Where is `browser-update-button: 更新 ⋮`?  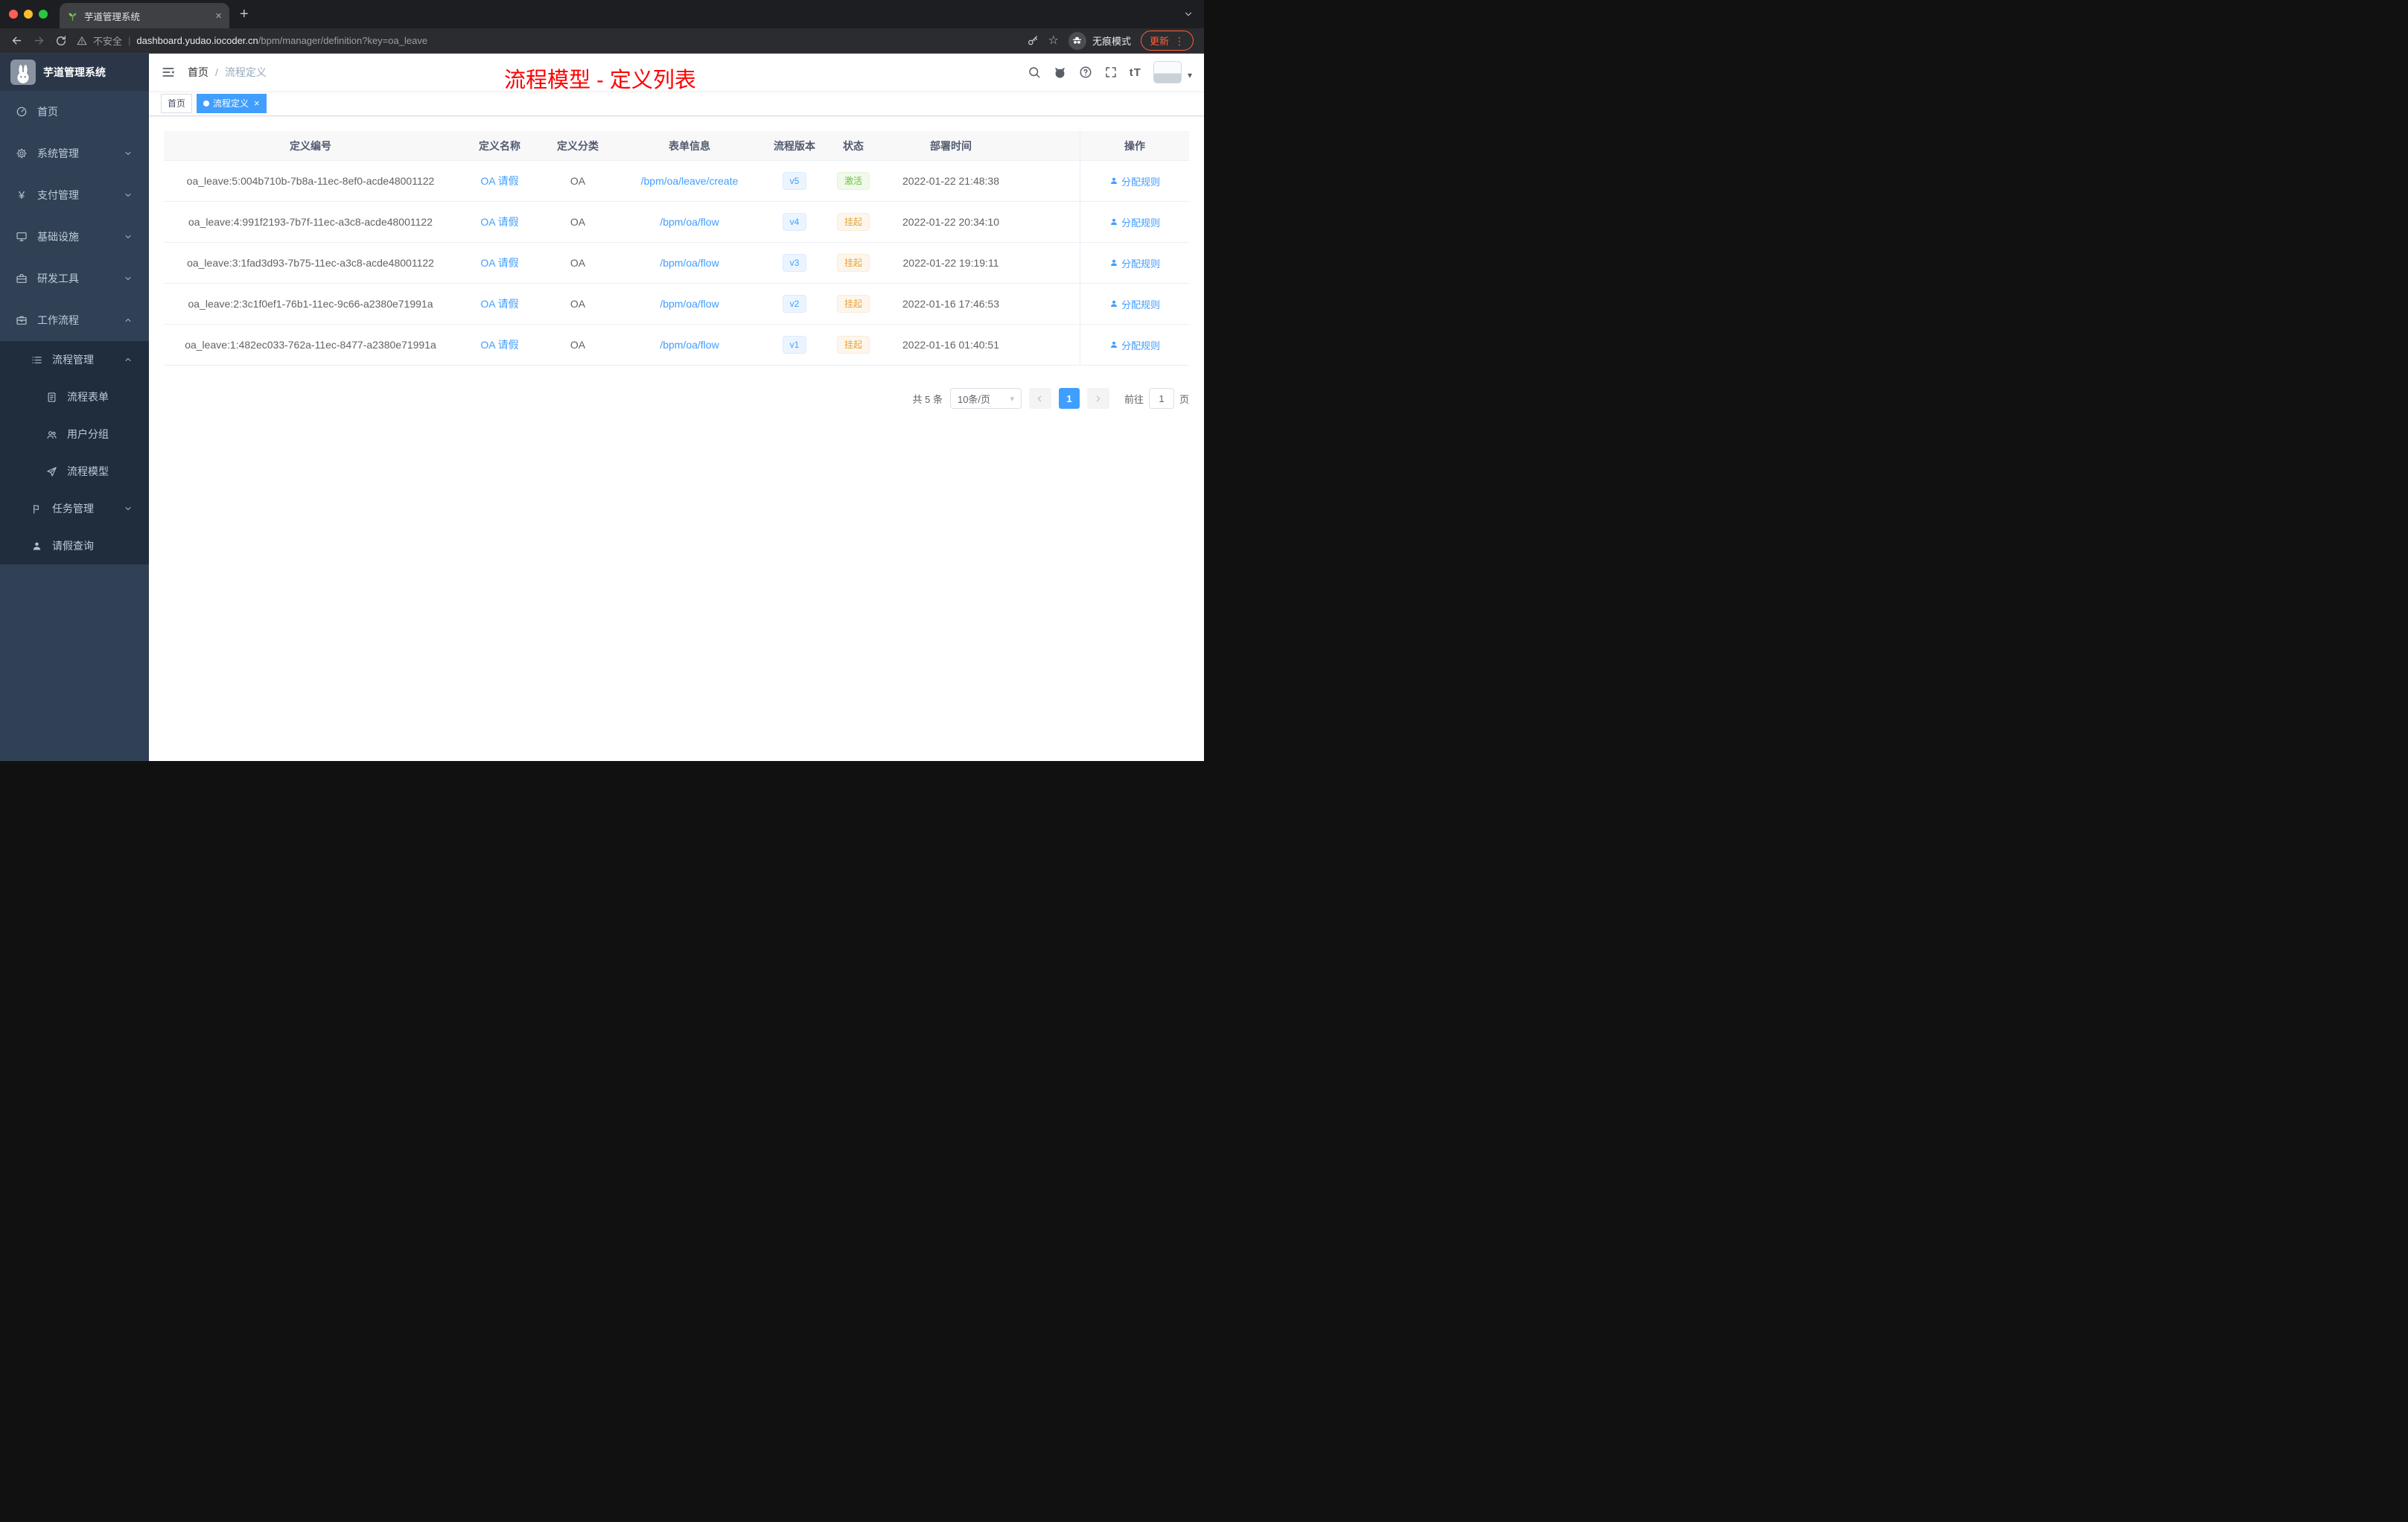
browser-update-button: 更新 ⋮ is located at coordinates (1167, 41).